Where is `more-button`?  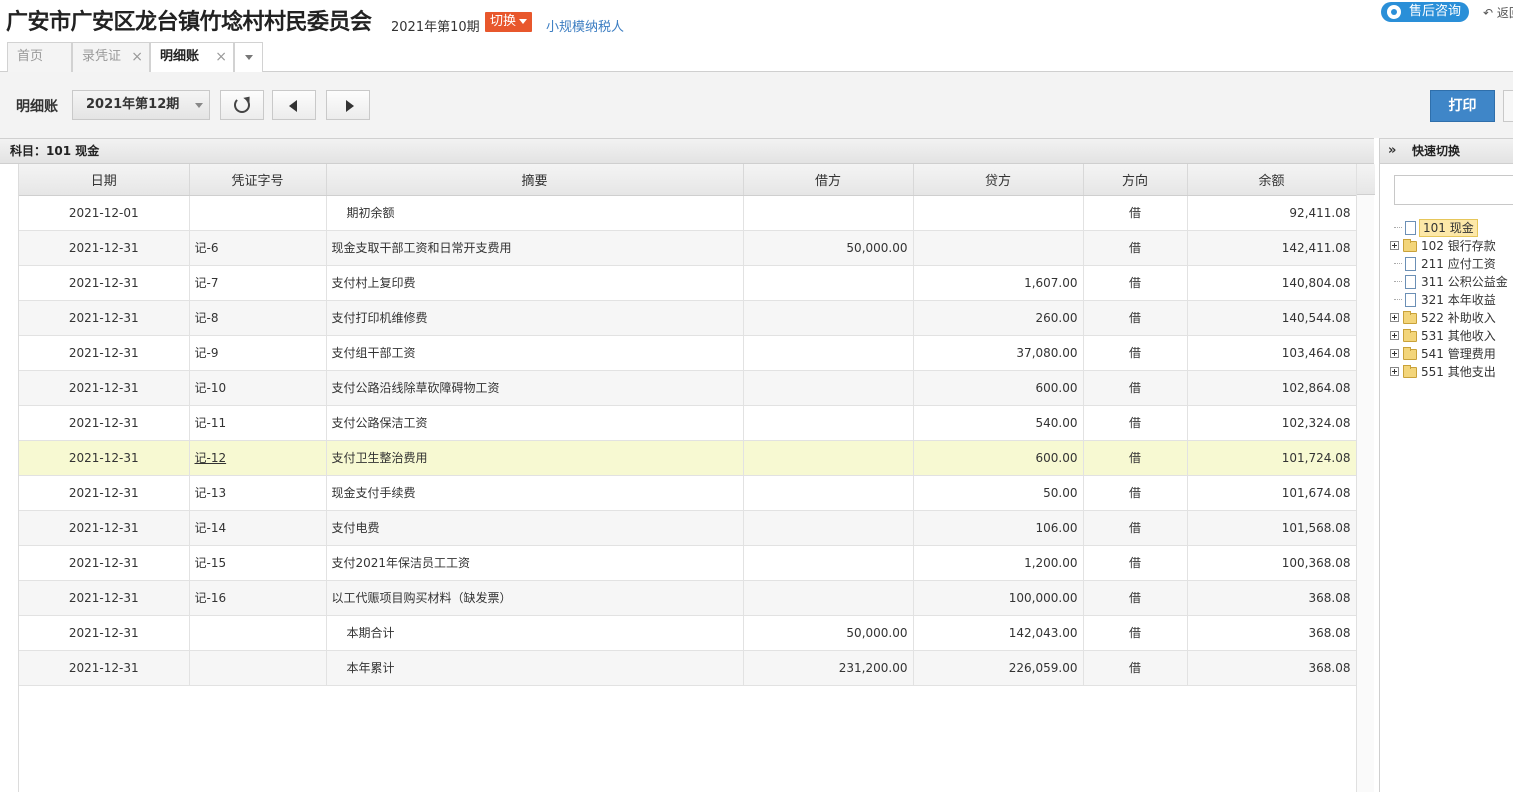
more-button is located at coordinates (1508, 106).